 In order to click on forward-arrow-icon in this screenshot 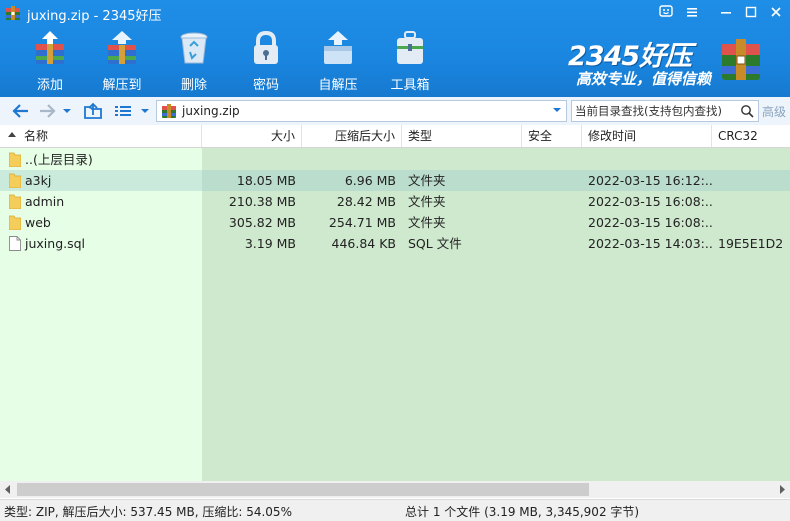, I will do `click(48, 111)`.